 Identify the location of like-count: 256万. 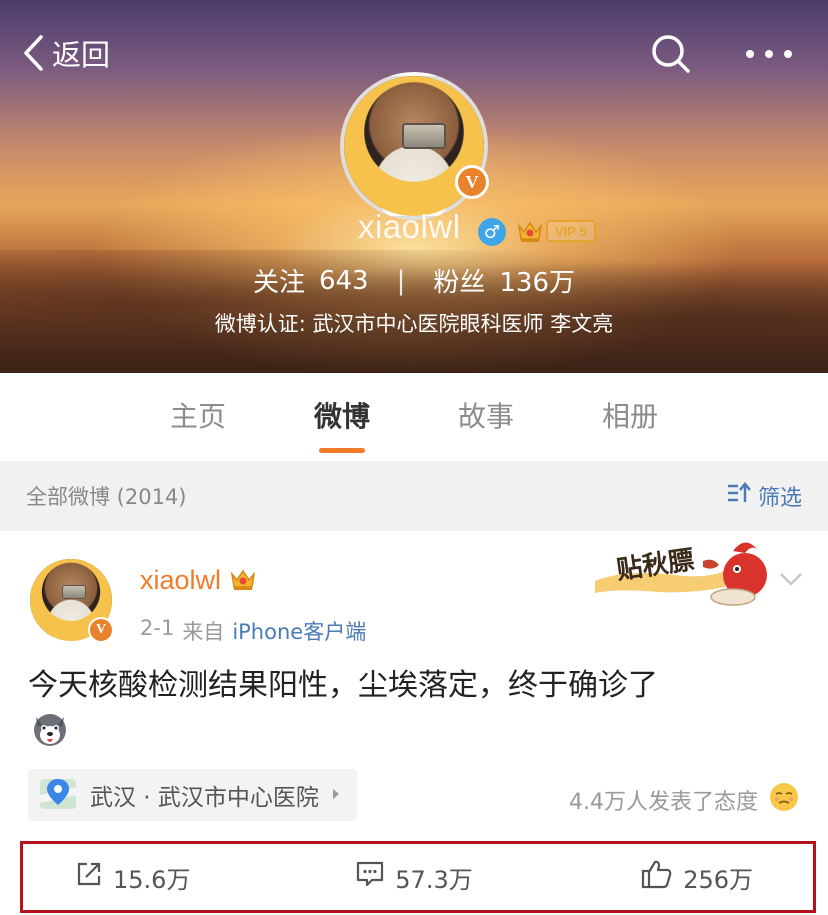
(718, 879).